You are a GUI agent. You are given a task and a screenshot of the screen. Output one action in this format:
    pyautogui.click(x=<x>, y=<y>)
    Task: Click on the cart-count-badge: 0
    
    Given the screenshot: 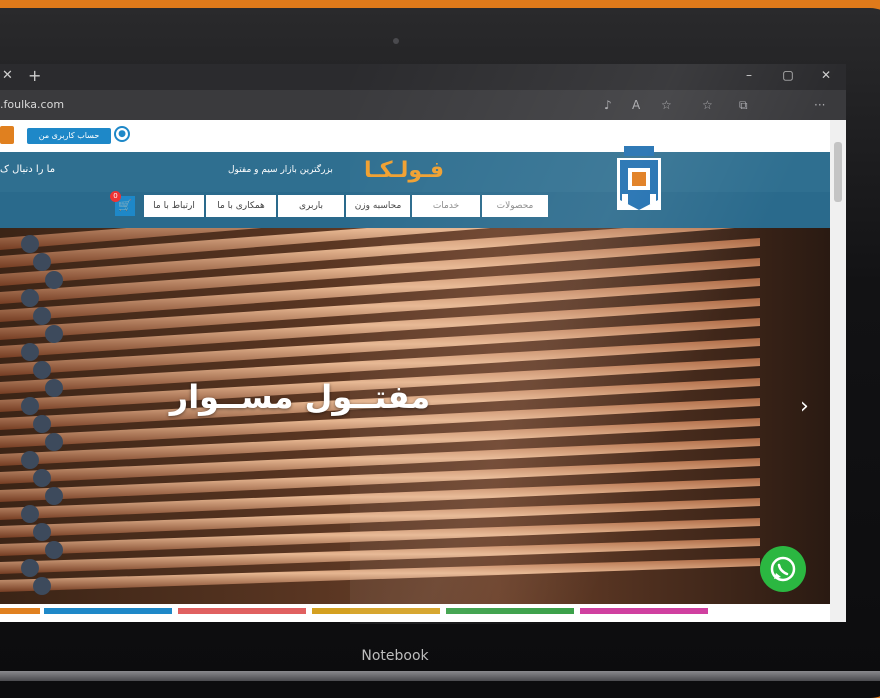 What is the action you would take?
    pyautogui.click(x=115, y=196)
    